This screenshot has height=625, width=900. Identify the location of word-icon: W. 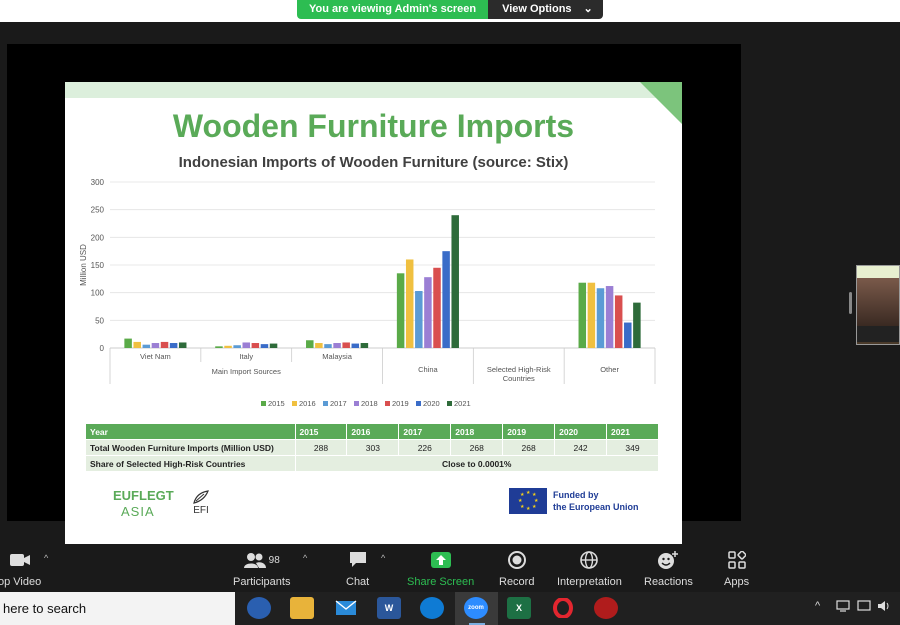
(389, 608).